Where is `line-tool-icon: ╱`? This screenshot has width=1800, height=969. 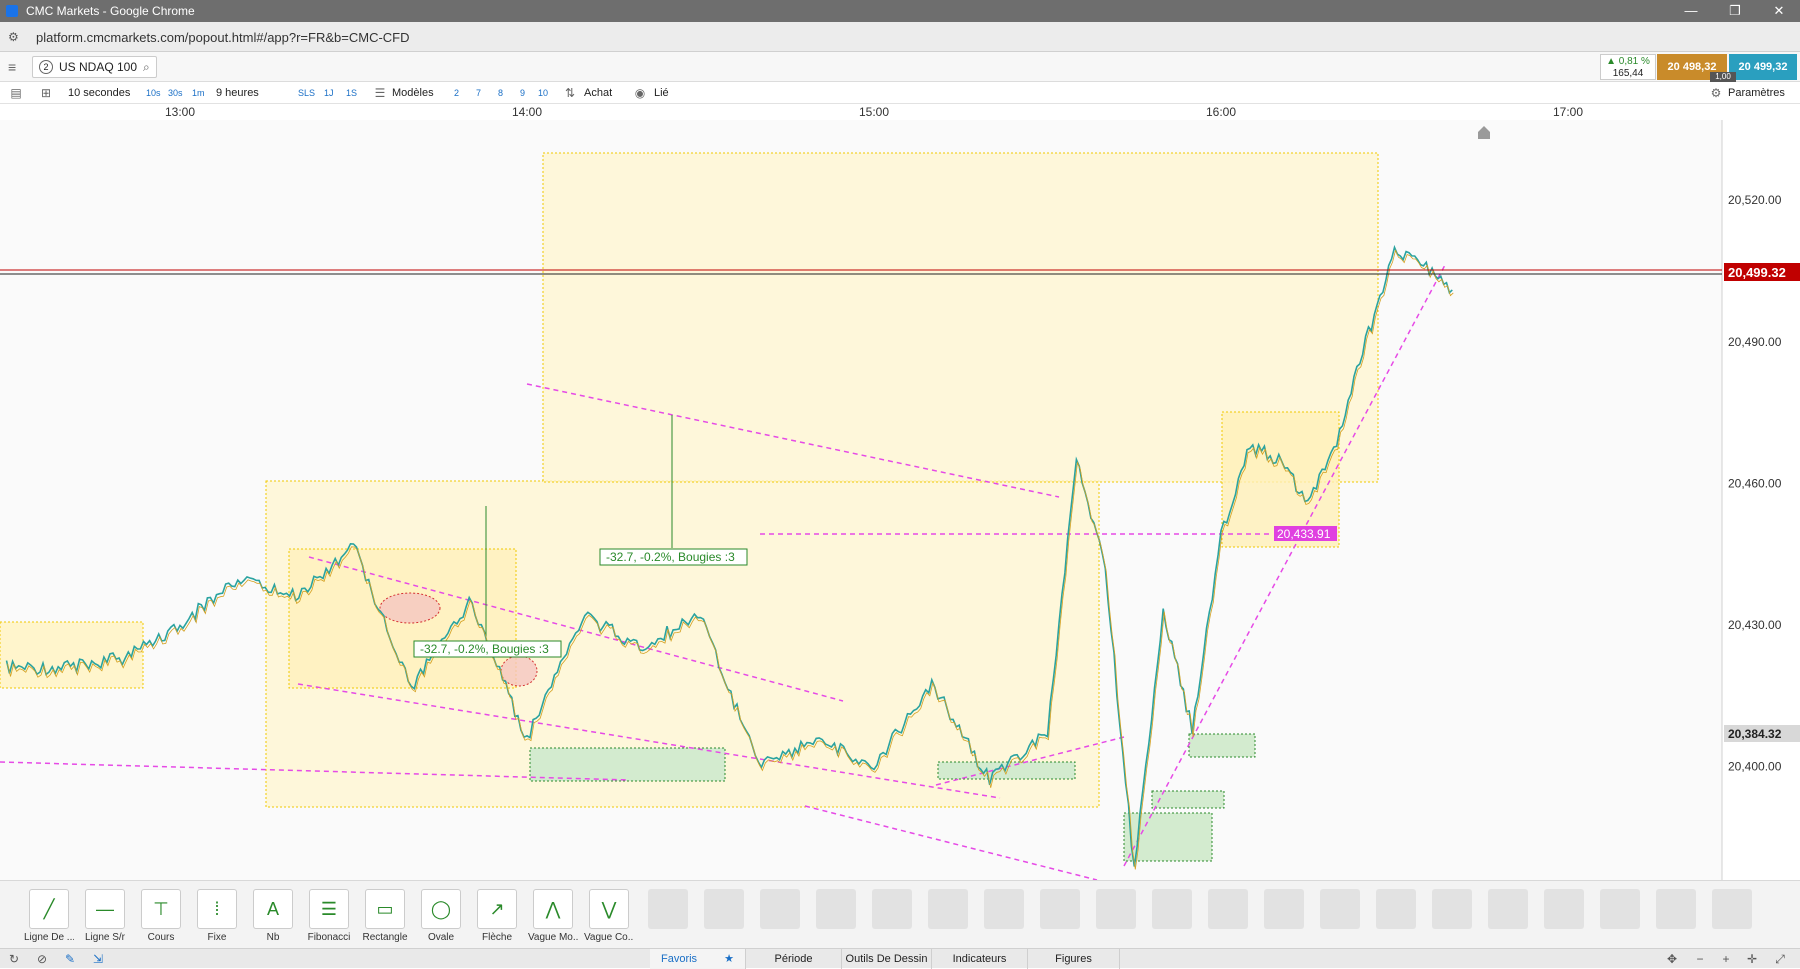
line-tool-icon: ╱ is located at coordinates (49, 909).